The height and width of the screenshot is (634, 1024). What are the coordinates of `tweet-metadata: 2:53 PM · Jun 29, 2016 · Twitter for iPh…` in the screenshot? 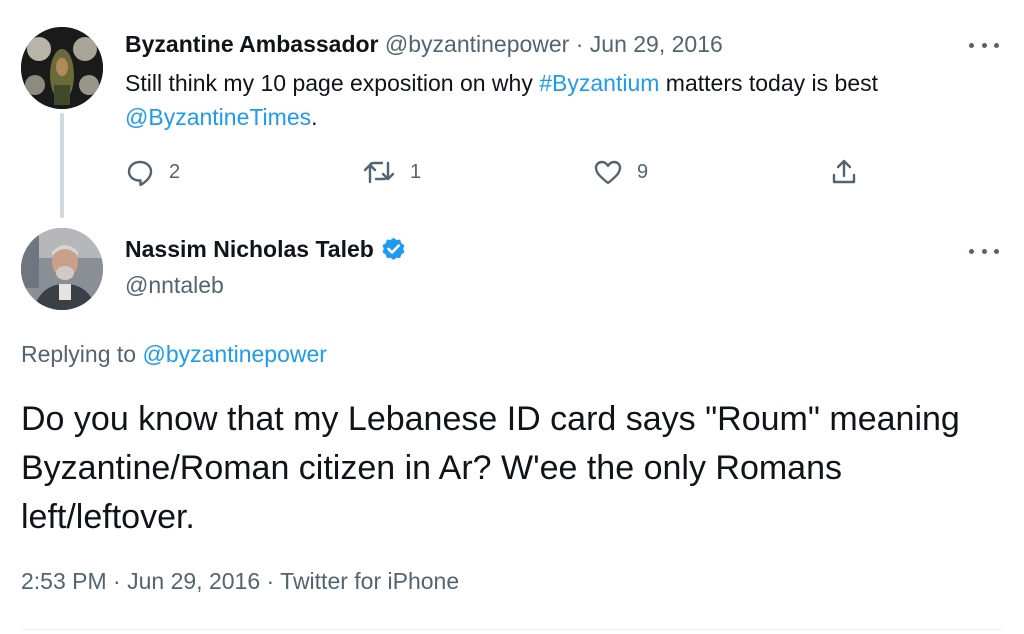 It's located at (240, 581).